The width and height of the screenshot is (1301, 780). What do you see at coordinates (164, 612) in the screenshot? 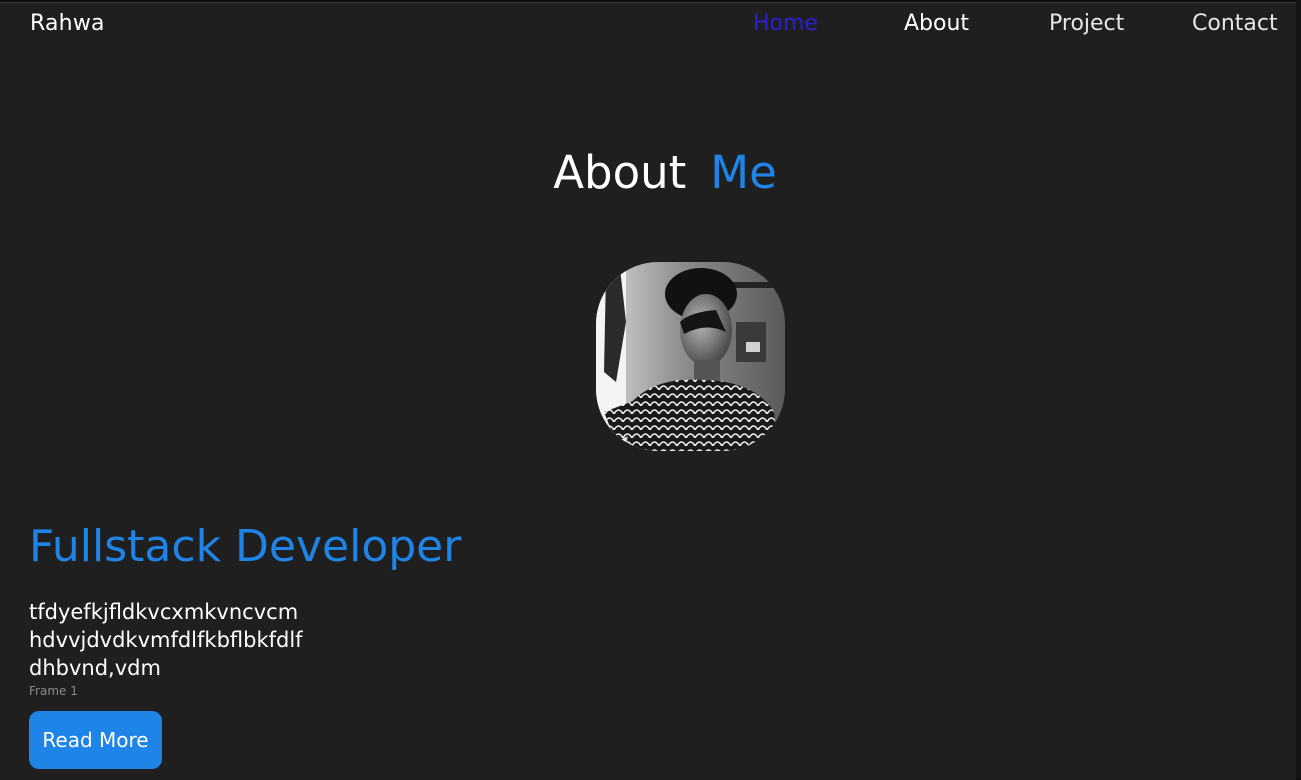
I see `bio-line: tfdyefkjfldkvcxmkvncvcm` at bounding box center [164, 612].